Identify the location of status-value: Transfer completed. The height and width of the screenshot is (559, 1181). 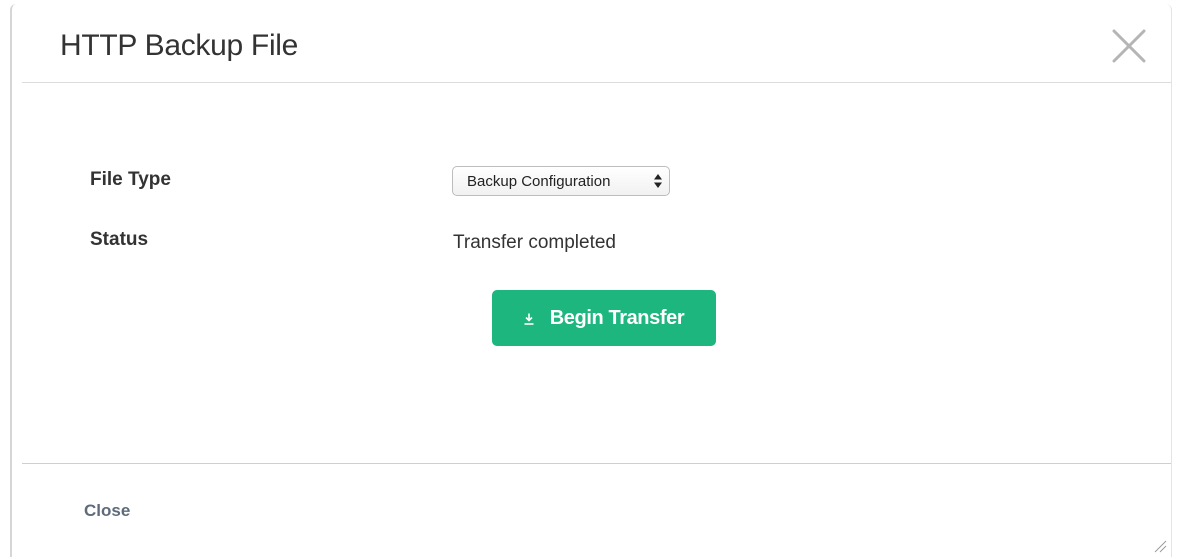
(534, 242).